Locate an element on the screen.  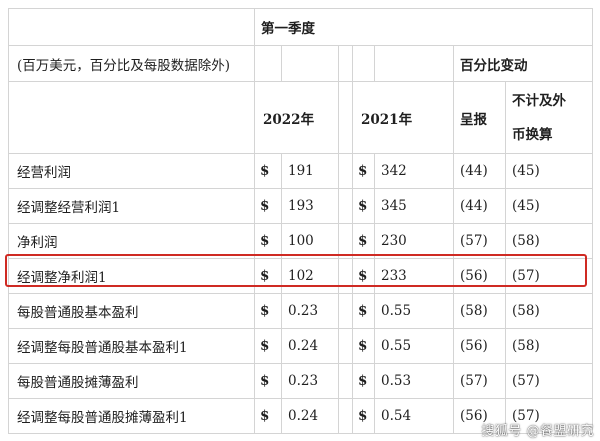
value-2021: 345 is located at coordinates (414, 206).